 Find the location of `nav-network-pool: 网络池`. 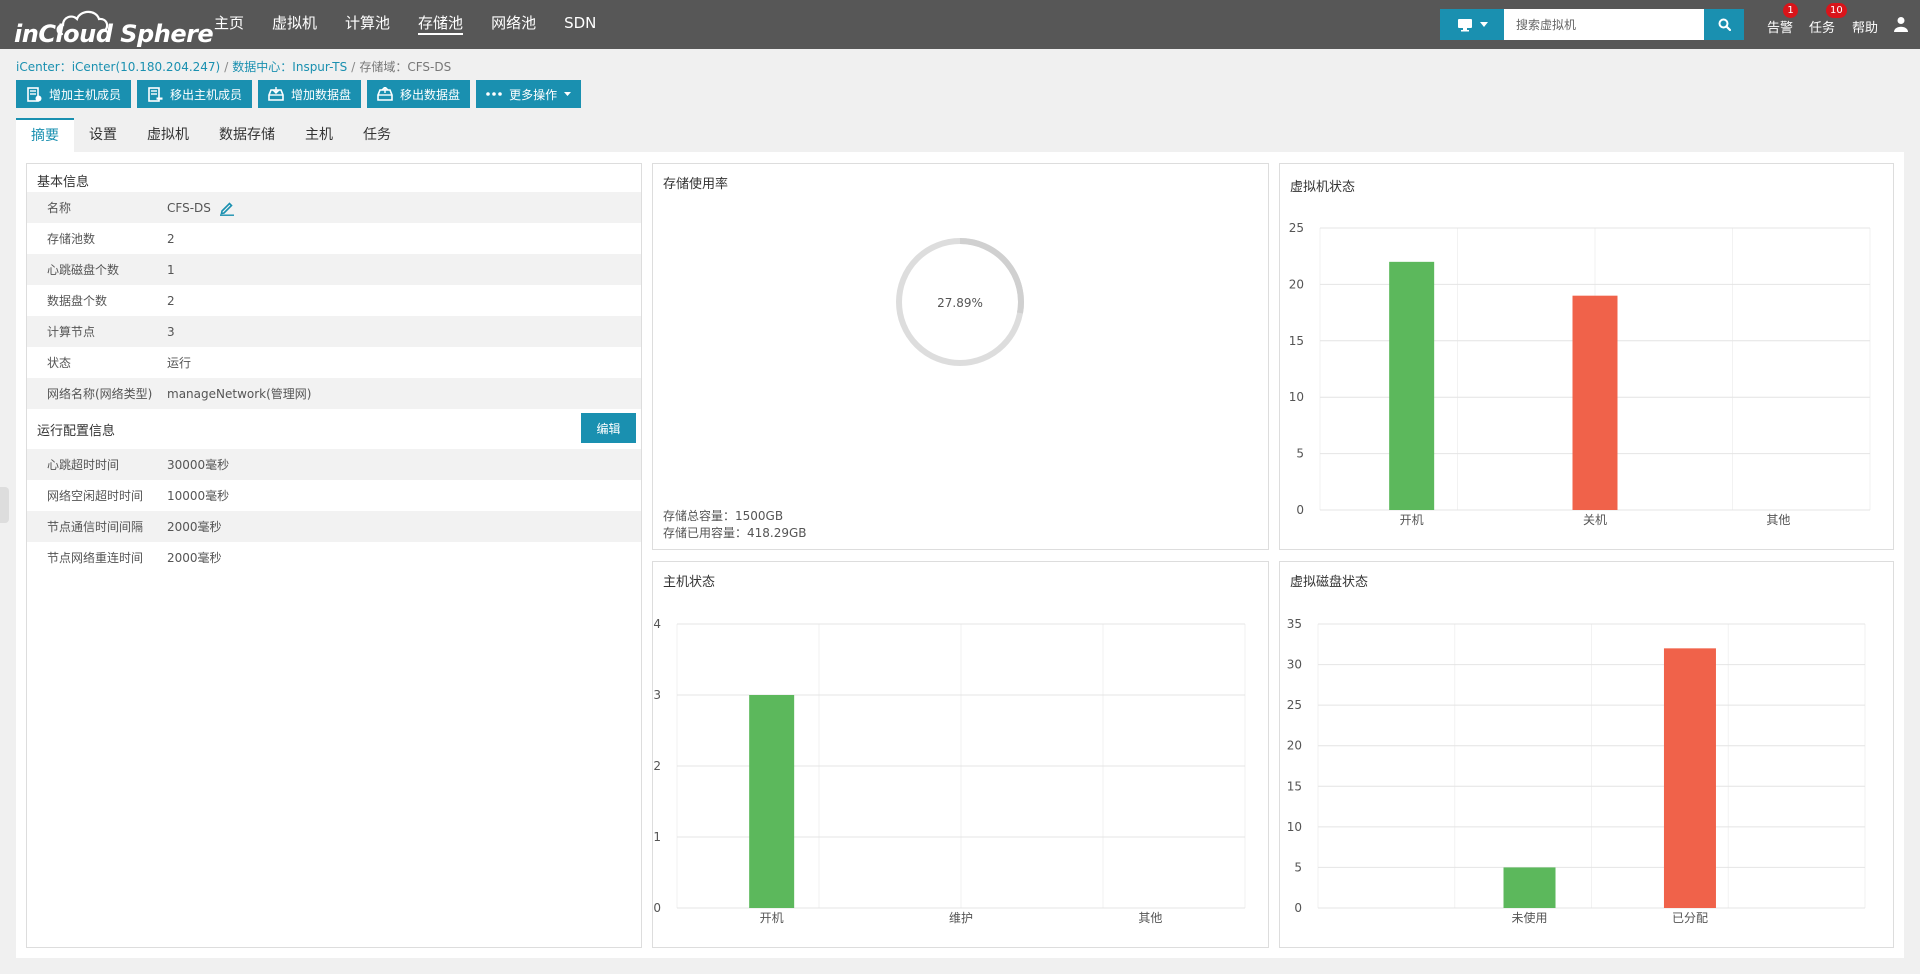

nav-network-pool: 网络池 is located at coordinates (513, 24).